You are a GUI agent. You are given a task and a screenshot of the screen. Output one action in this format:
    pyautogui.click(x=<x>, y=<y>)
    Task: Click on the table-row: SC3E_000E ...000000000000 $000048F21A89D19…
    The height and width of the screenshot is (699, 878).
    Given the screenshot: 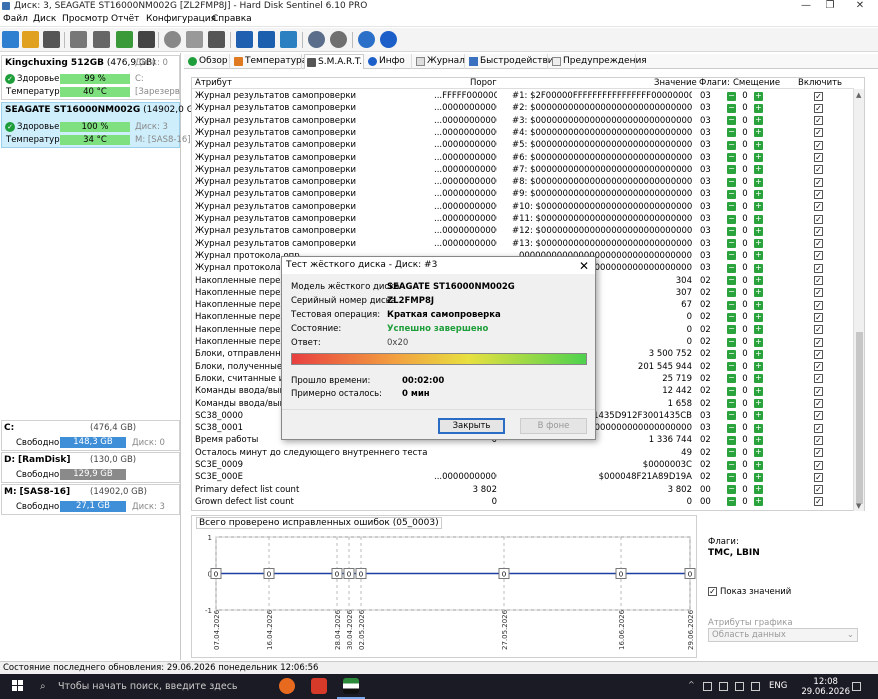 What is the action you would take?
    pyautogui.click(x=523, y=477)
    